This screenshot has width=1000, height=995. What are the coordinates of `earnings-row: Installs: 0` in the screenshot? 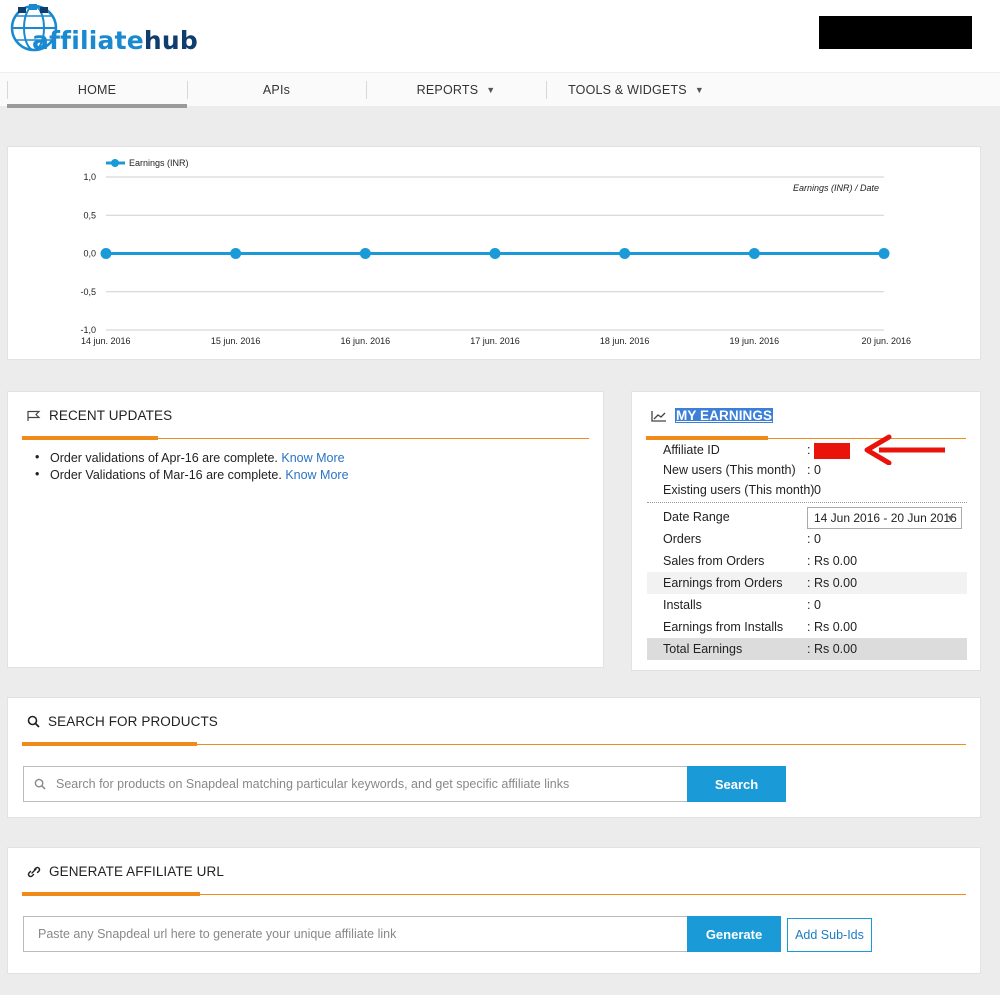 It's located at (742, 605).